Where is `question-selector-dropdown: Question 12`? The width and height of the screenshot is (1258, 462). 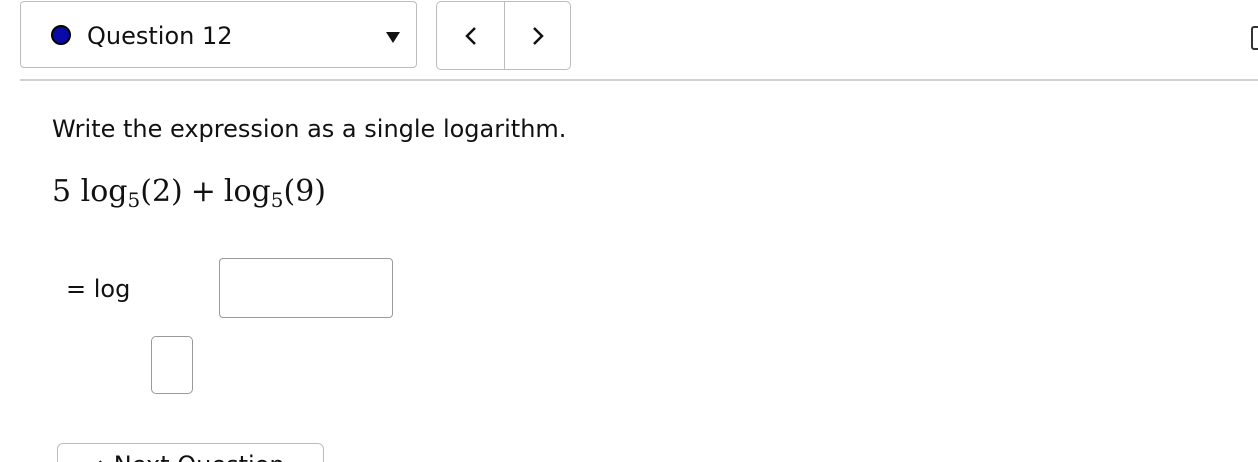 question-selector-dropdown: Question 12 is located at coordinates (218, 34).